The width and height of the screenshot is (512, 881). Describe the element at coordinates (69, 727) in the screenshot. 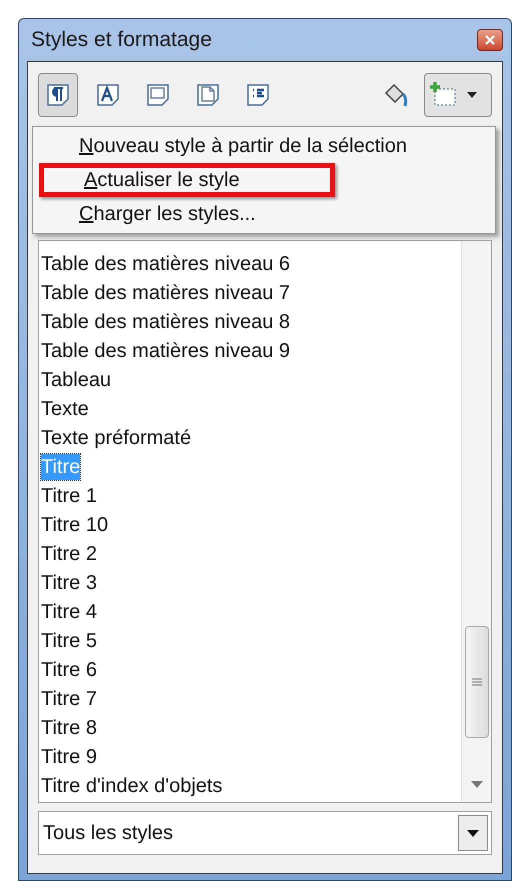

I see `style-item: Titre 8` at that location.